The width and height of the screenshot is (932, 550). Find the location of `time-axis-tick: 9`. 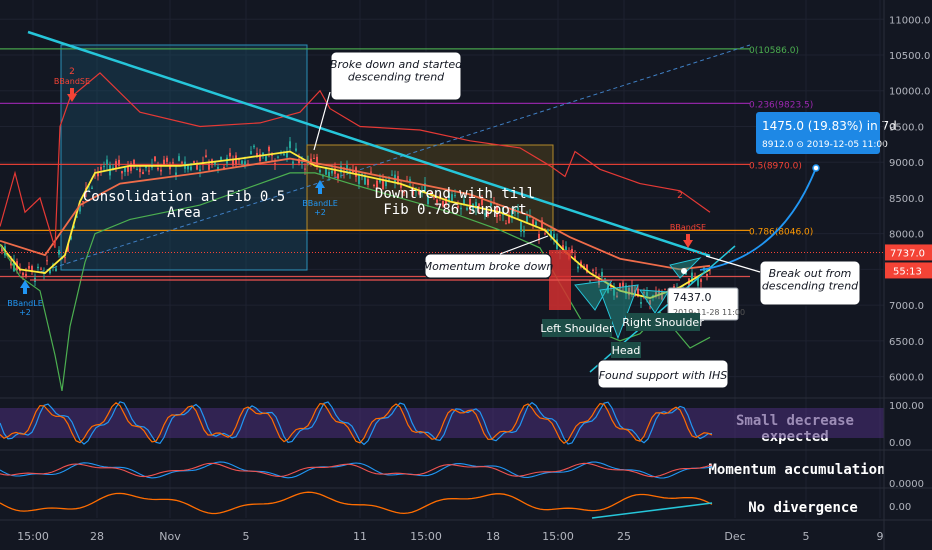

time-axis-tick: 9 is located at coordinates (880, 536).